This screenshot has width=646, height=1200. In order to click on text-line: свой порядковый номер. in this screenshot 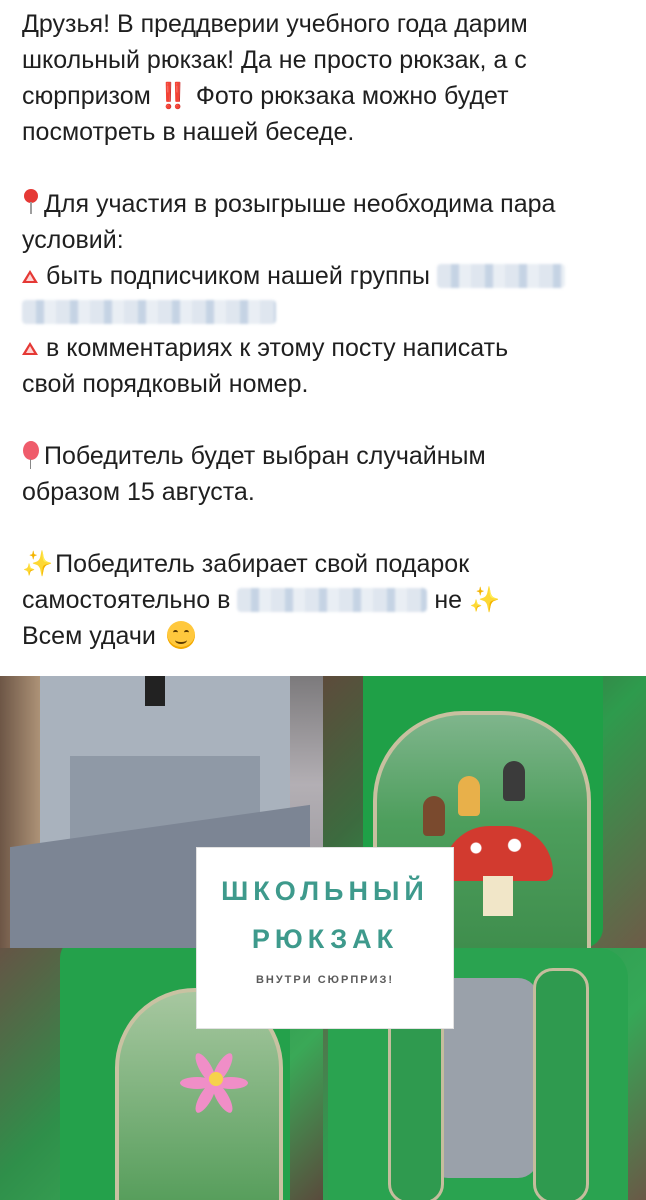, I will do `click(165, 384)`.